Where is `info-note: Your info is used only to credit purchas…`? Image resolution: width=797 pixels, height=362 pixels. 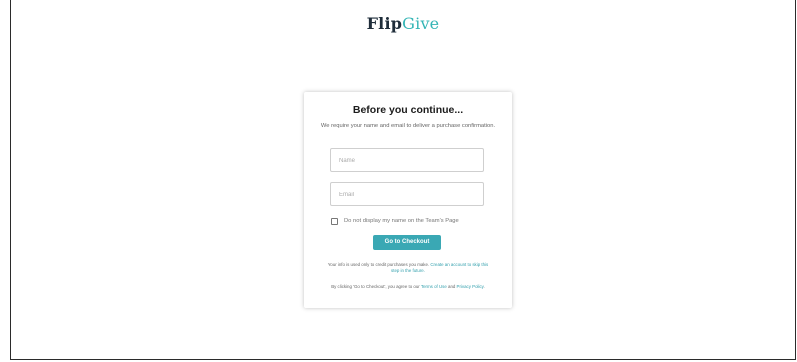 info-note: Your info is used only to credit purchas… is located at coordinates (408, 268).